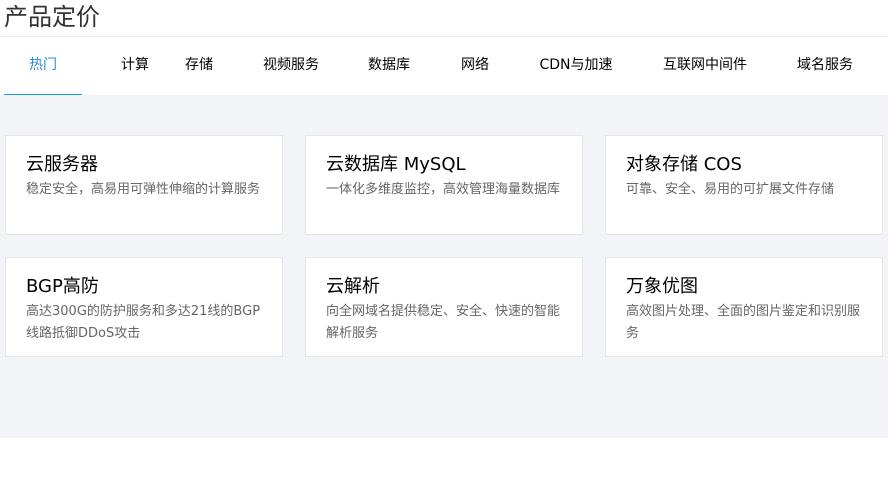  I want to click on product-card: BGP高防 高达300G的防护服务和多达21线的BGP线路抵御DDoS攻击, so click(144, 307).